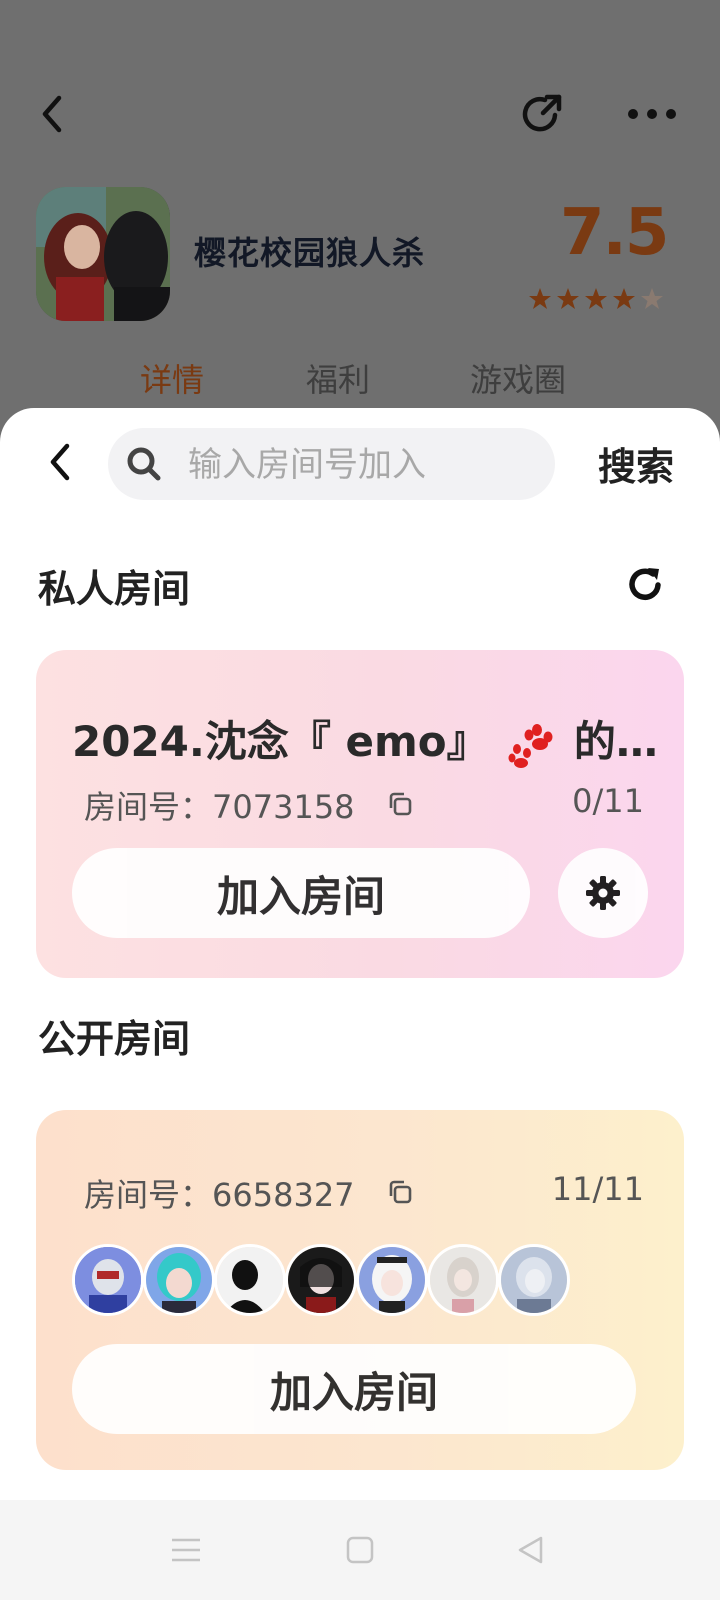  I want to click on room-name-prefix: 2024.沈念『 emo』, so click(280, 741).